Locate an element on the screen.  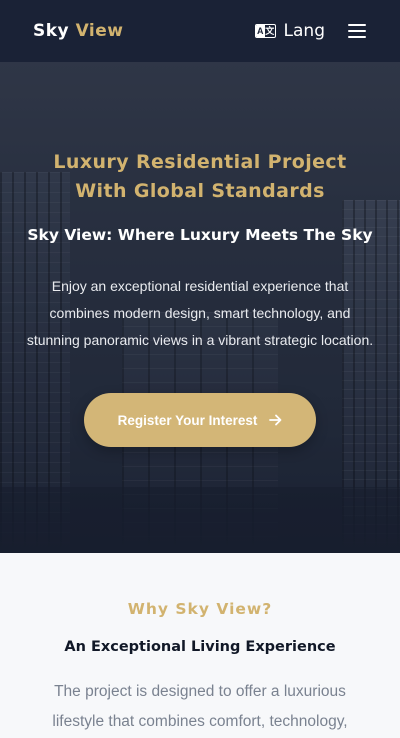
why-section-subtitle: An Exceptional Living Experience is located at coordinates (200, 647).